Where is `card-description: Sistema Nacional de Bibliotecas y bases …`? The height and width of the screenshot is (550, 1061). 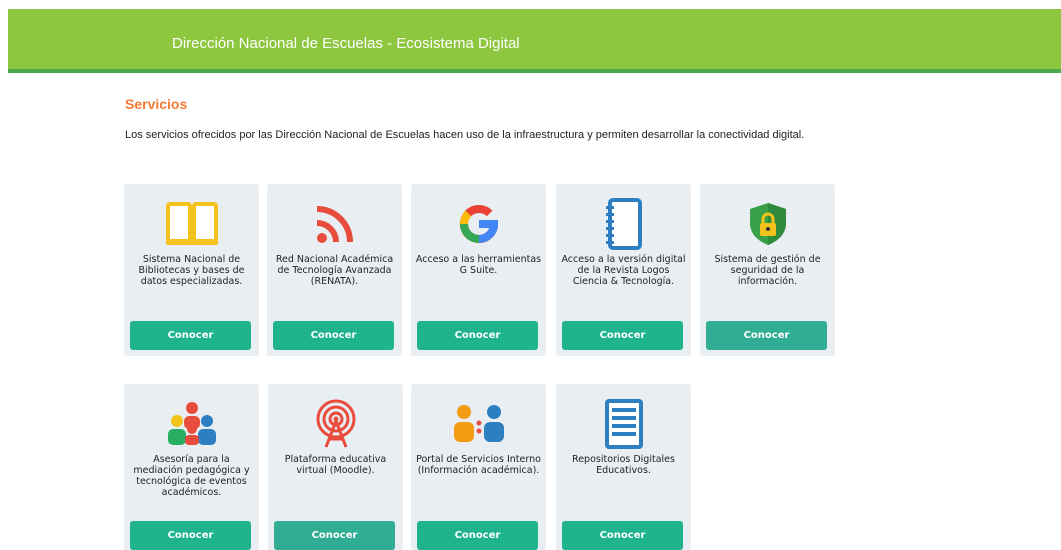
card-description: Sistema Nacional de Bibliotecas y bases … is located at coordinates (191, 270).